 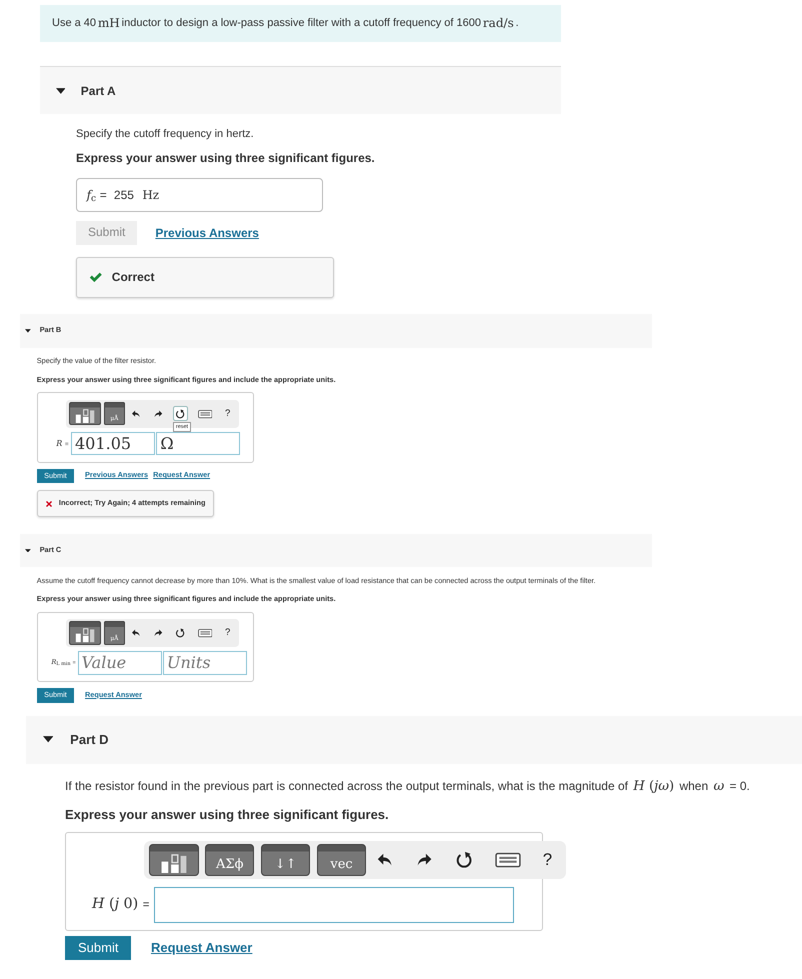 What do you see at coordinates (49, 504) in the screenshot?
I see `cross-icon` at bounding box center [49, 504].